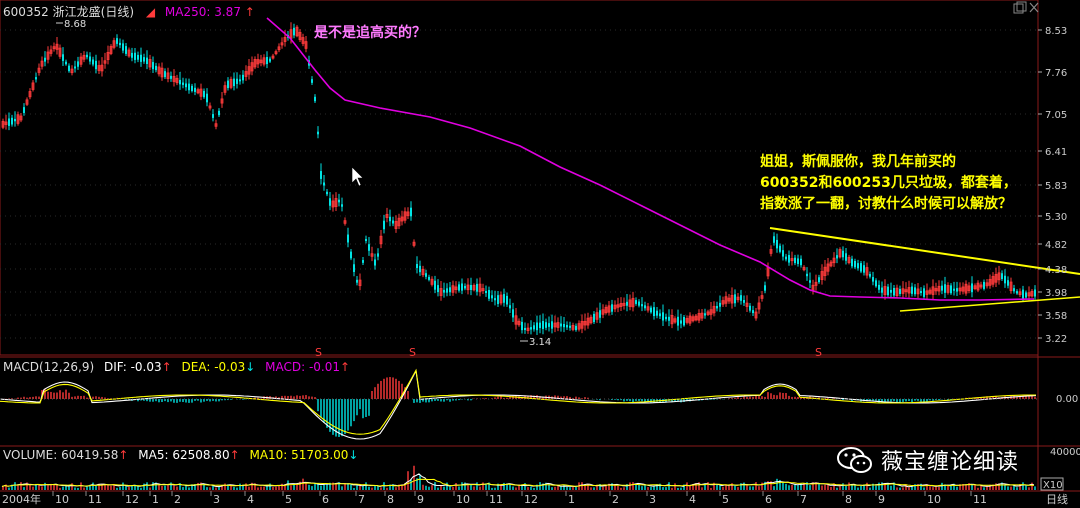 This screenshot has height=508, width=1080. What do you see at coordinates (61, 455) in the screenshot?
I see `volume-label: VOLUME: 60419.58` at bounding box center [61, 455].